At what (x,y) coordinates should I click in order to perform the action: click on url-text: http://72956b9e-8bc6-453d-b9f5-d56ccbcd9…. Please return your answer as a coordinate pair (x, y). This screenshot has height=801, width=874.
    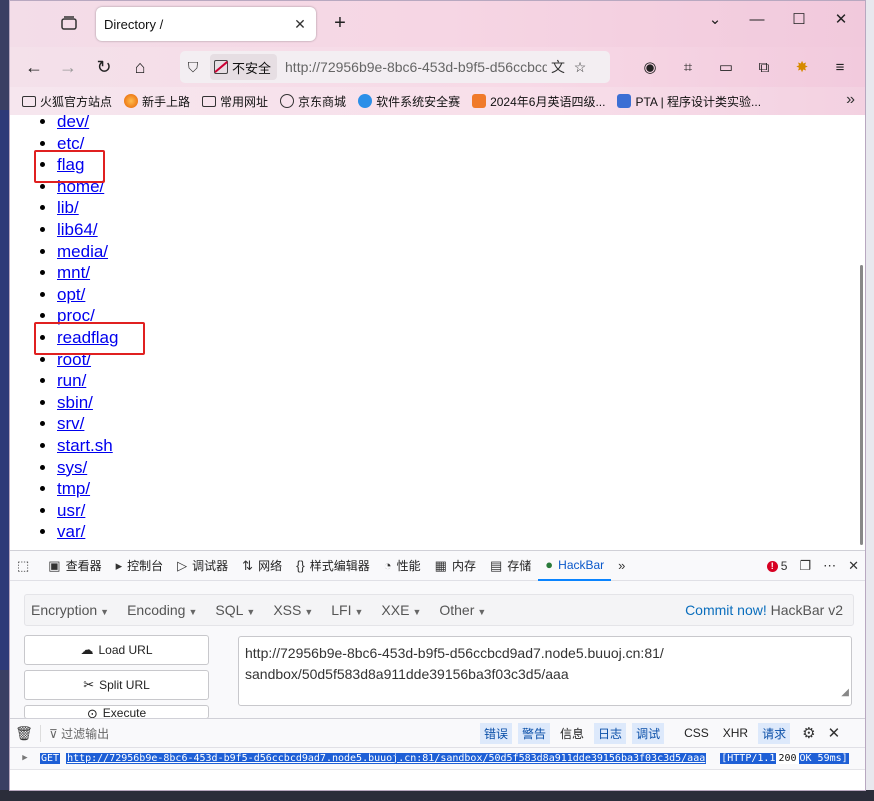
    Looking at the image, I should click on (416, 67).